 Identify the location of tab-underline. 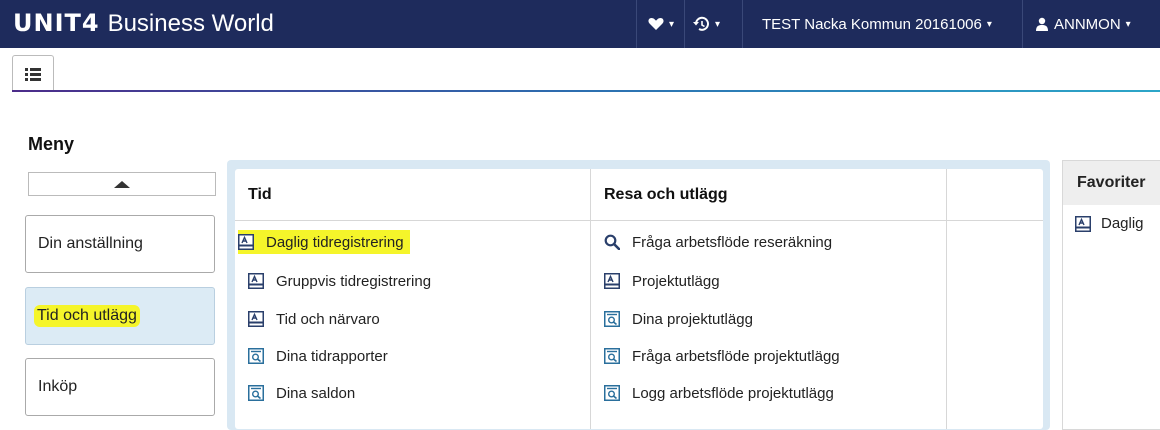
(586, 91).